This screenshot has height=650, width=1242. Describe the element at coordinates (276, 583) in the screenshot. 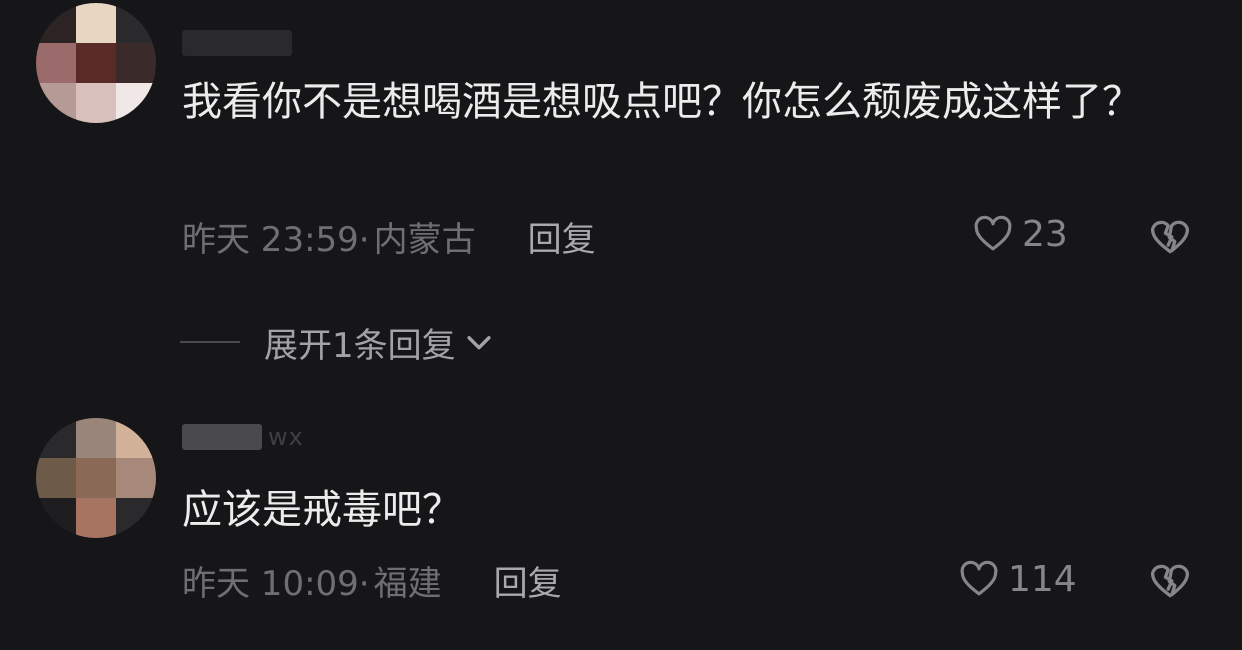

I see `comment-time: 昨天 10:09·` at that location.